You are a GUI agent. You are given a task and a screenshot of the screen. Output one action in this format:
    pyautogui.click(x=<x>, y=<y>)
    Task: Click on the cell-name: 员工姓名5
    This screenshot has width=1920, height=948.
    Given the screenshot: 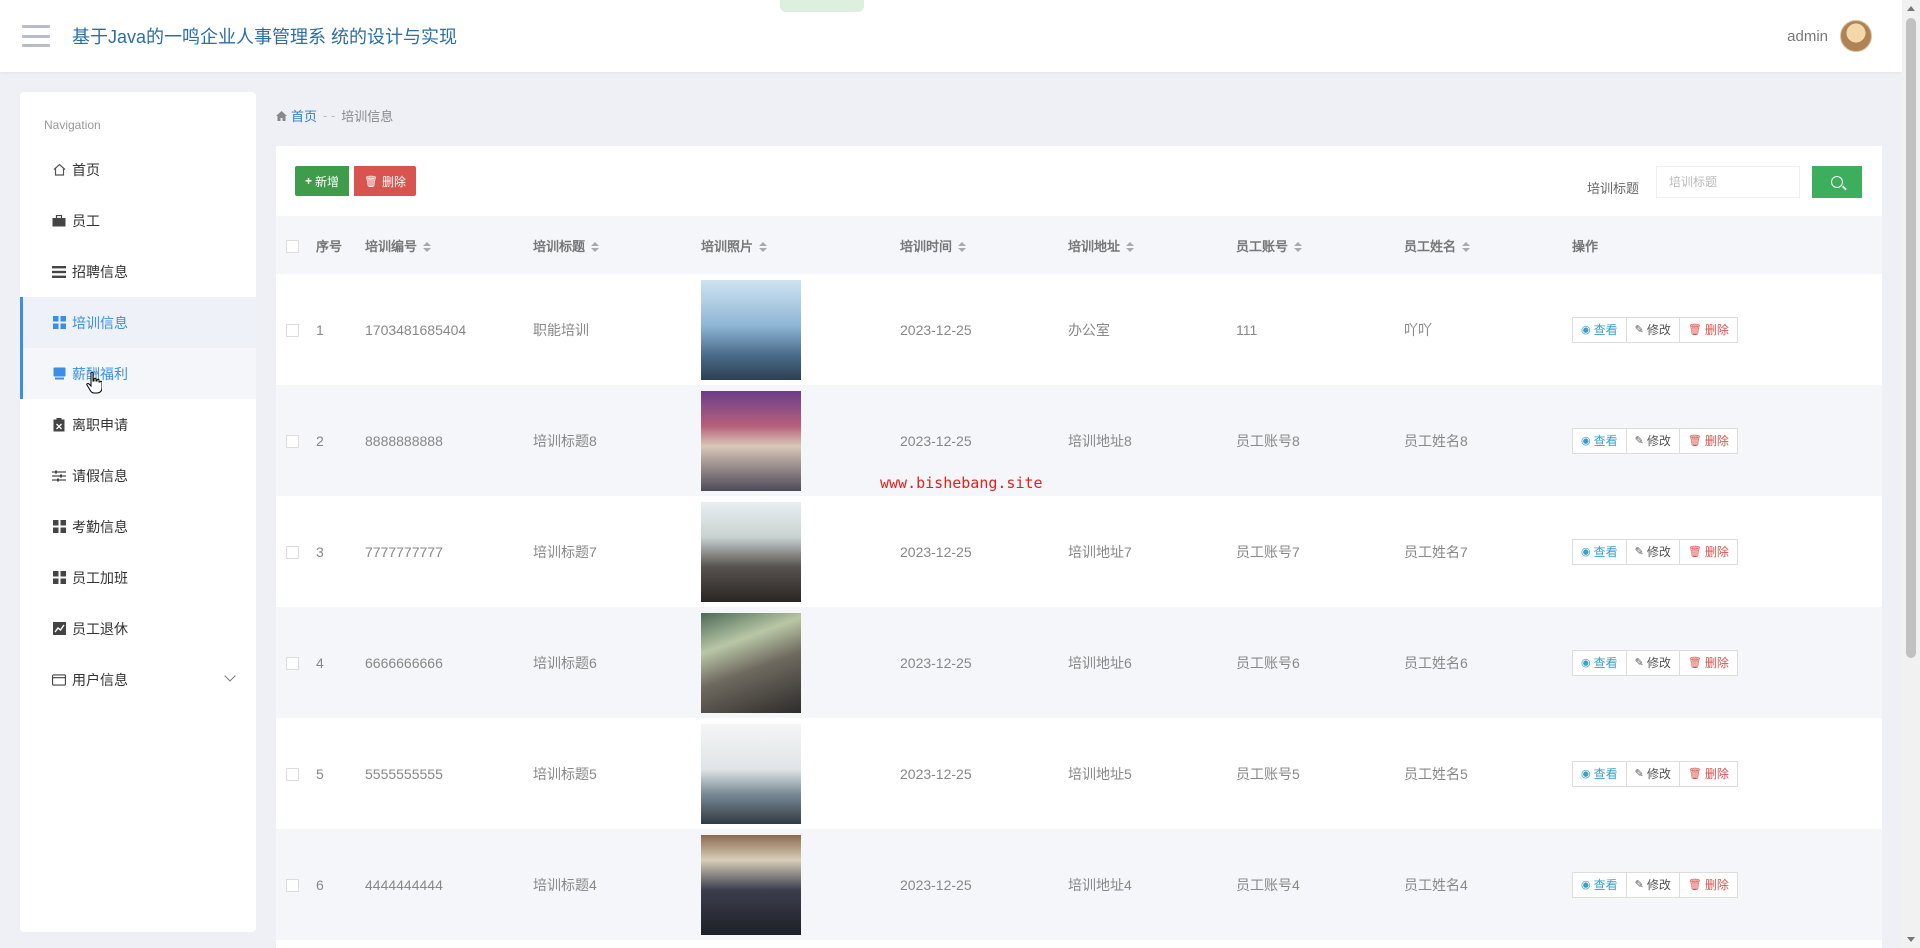 What is the action you would take?
    pyautogui.click(x=1436, y=773)
    